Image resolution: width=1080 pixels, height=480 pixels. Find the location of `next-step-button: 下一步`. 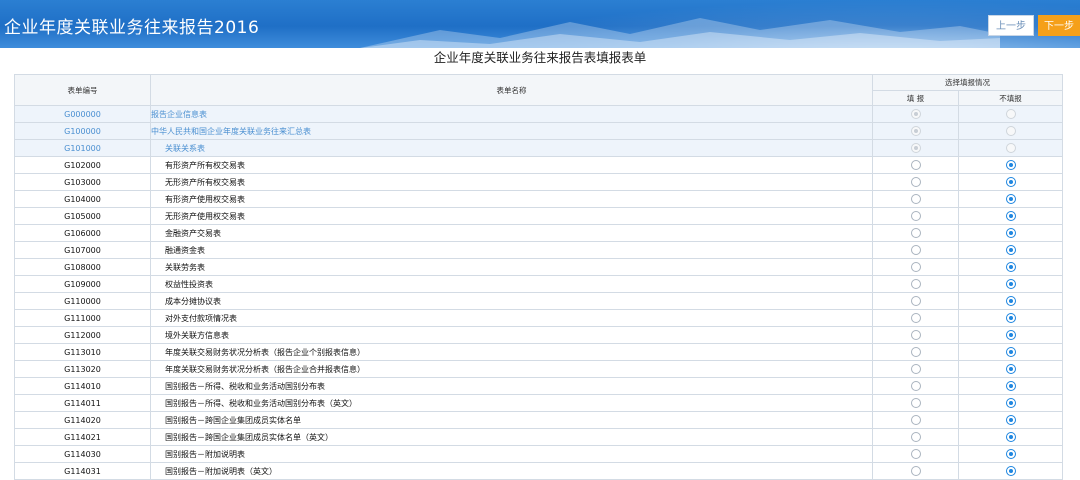

next-step-button: 下一步 is located at coordinates (1059, 25).